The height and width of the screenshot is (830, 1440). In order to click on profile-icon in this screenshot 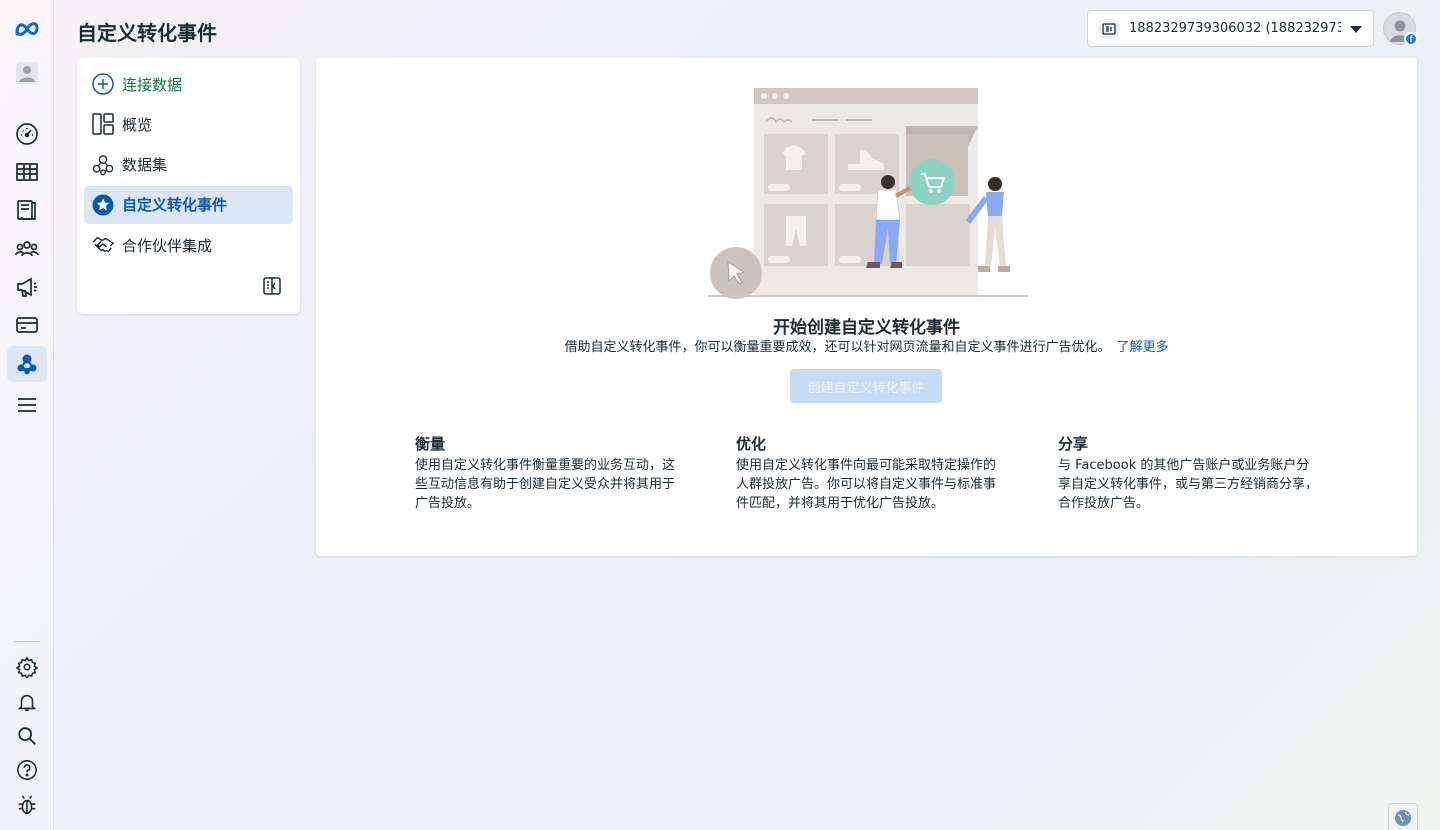, I will do `click(27, 73)`.